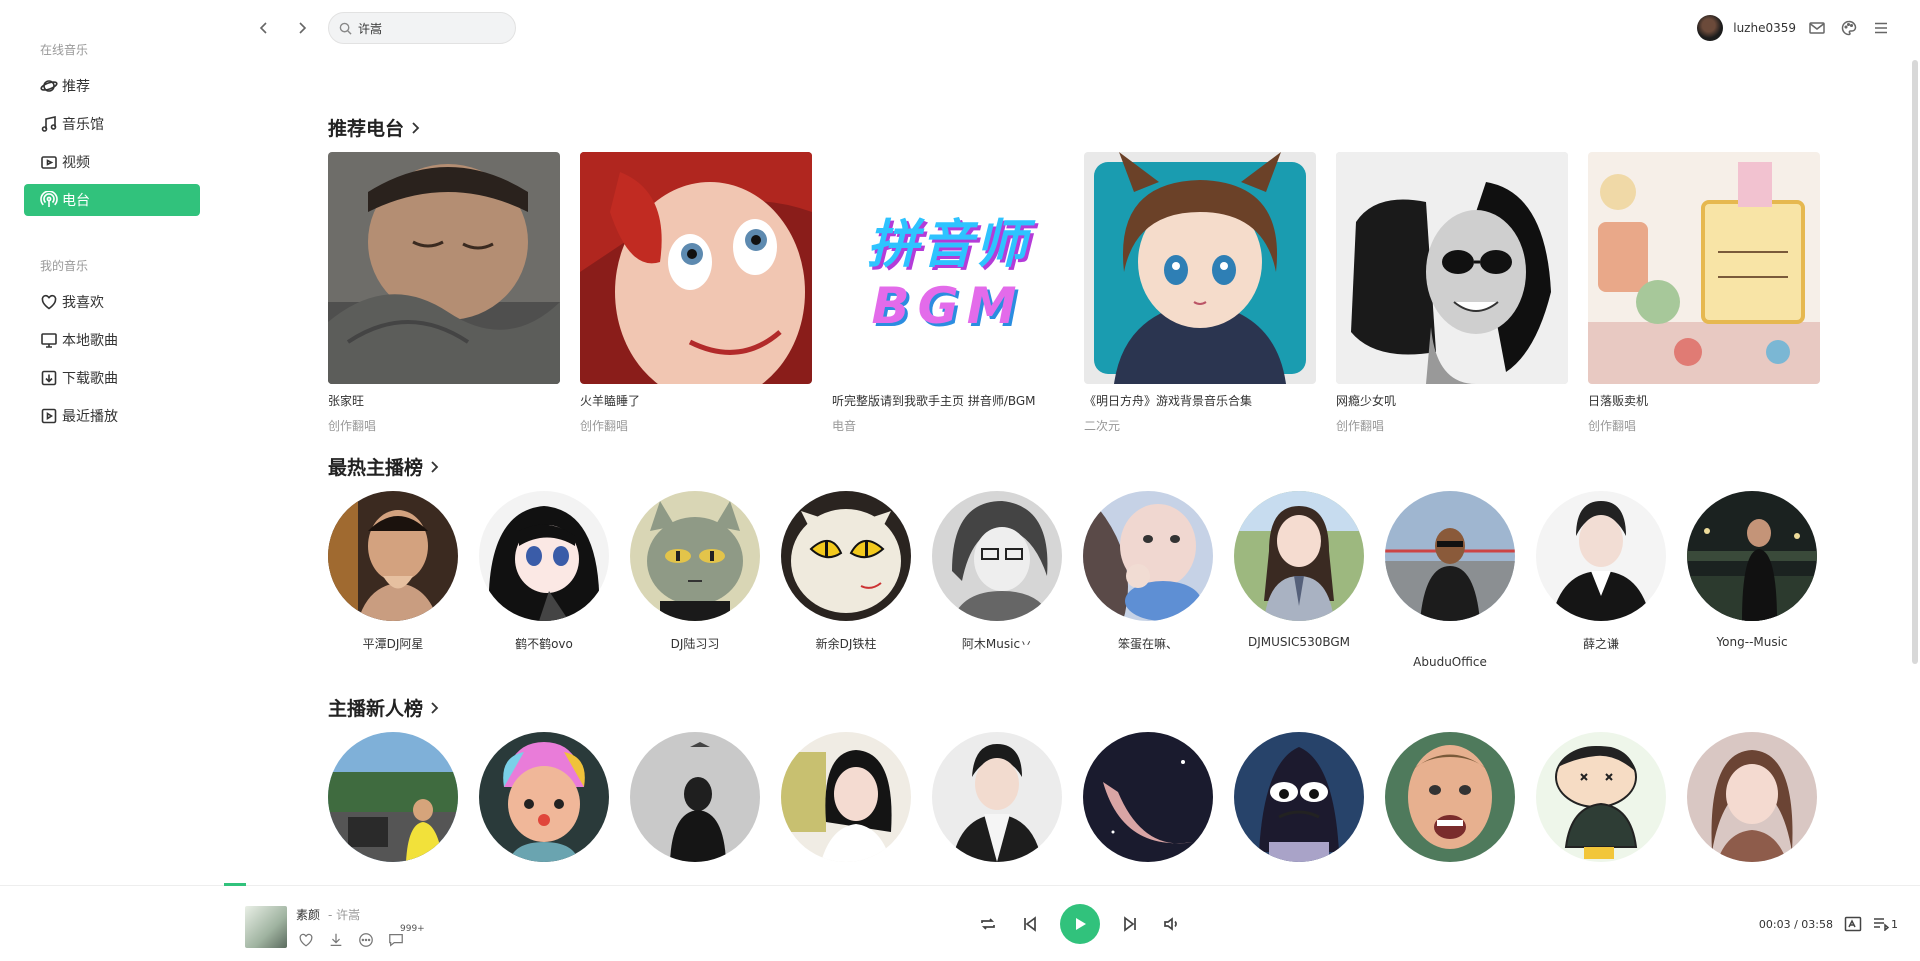 This screenshot has width=1920, height=961. What do you see at coordinates (112, 378) in the screenshot?
I see `sidebar-item-downloads: 下载歌曲` at bounding box center [112, 378].